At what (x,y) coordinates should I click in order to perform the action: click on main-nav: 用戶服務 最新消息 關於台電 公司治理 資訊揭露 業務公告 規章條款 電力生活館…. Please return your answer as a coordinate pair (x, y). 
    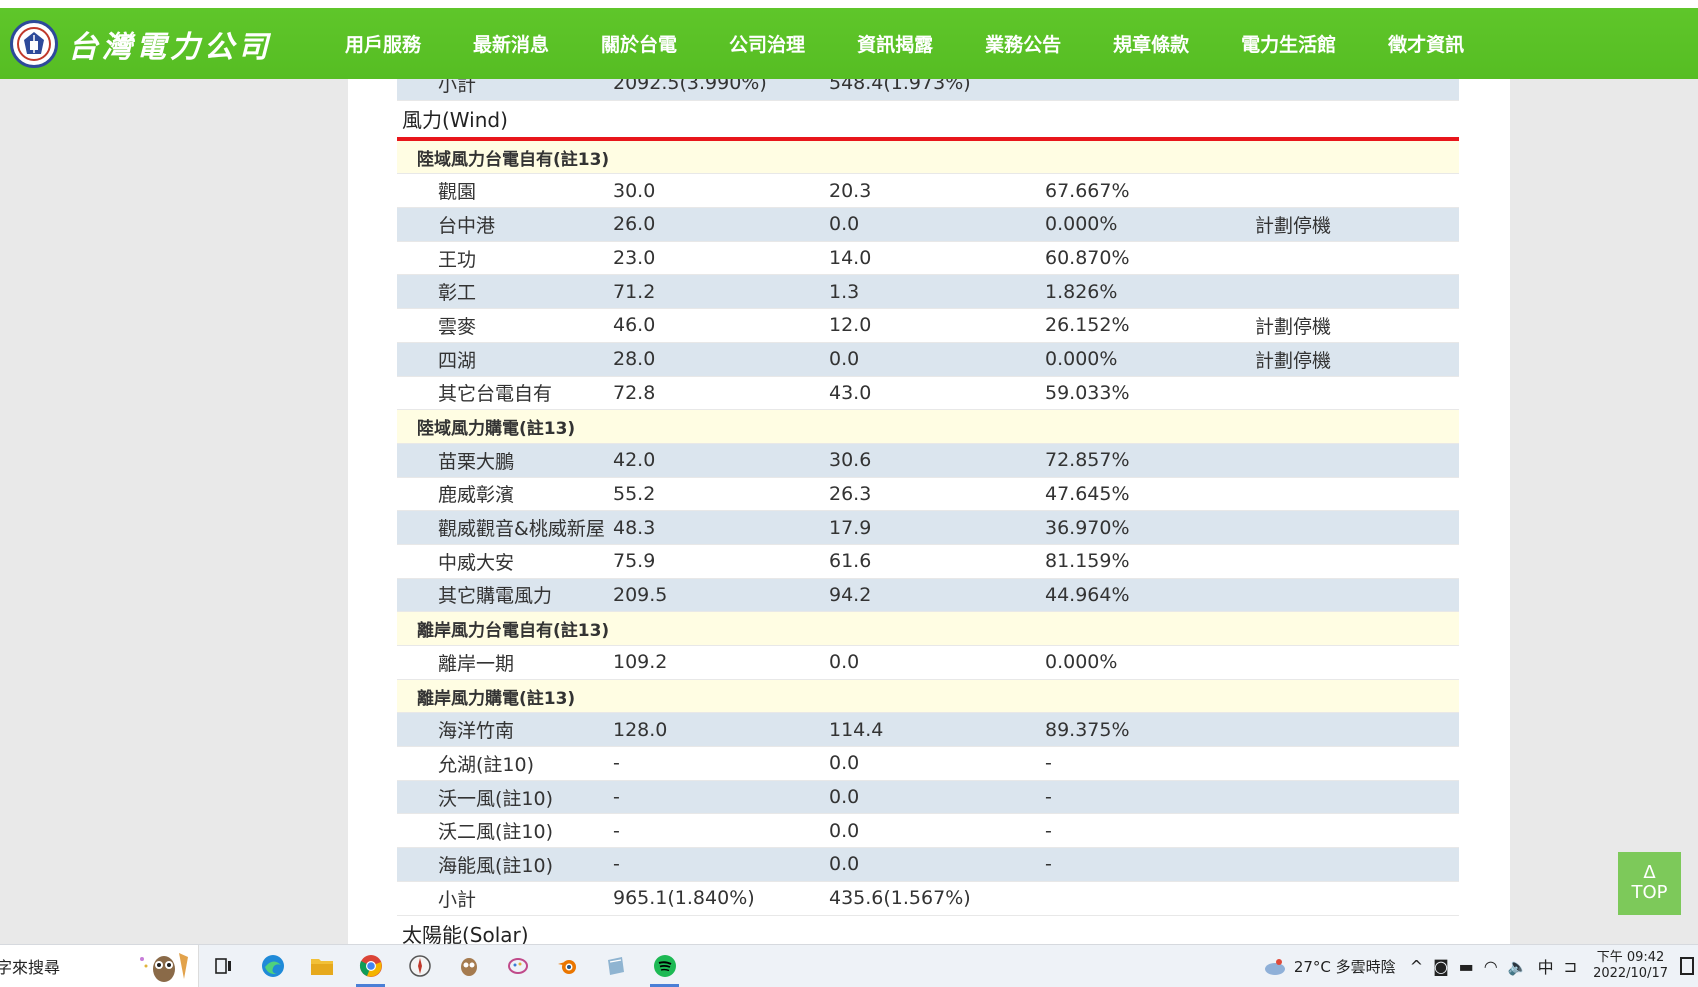
    Looking at the image, I should click on (930, 43).